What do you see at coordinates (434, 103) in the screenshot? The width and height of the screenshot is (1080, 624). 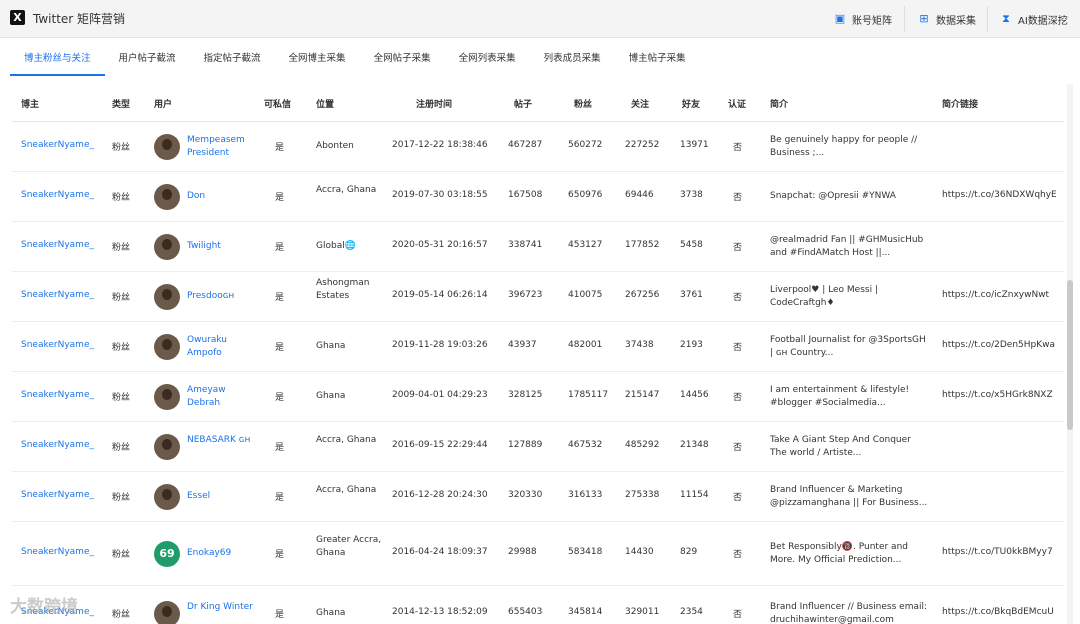 I see `col-registered: 注册时间` at bounding box center [434, 103].